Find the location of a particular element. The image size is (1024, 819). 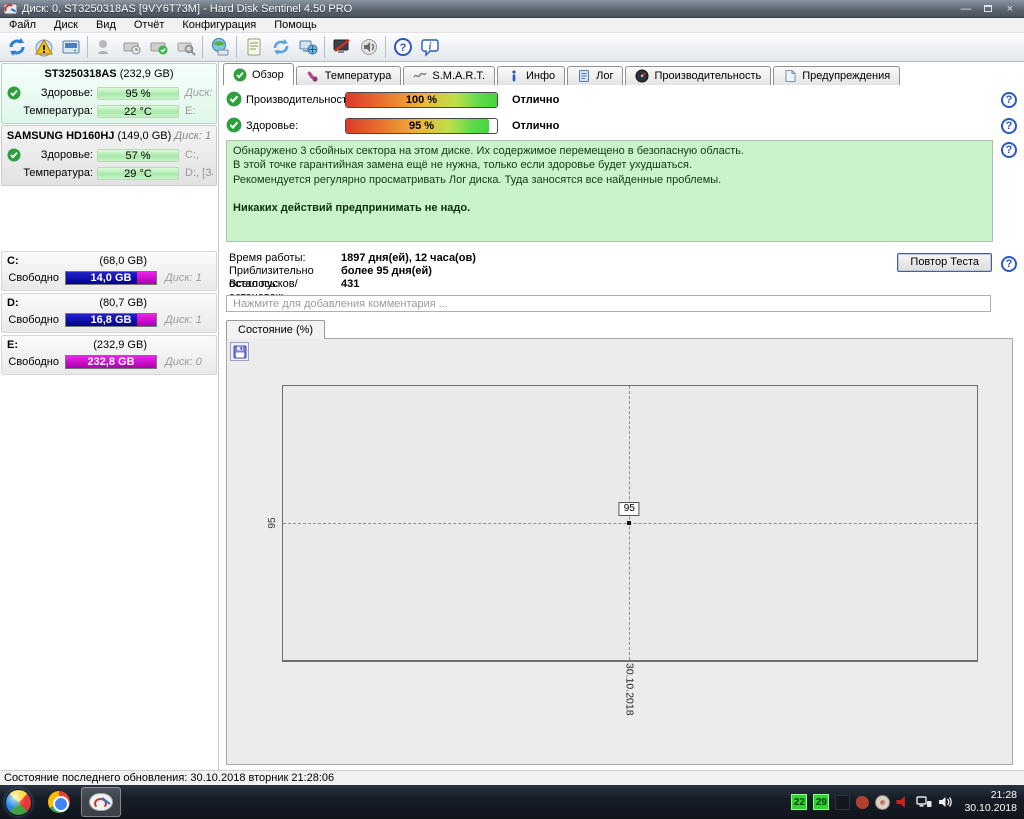

taskbar: 22 29 21:28 30.10.2018 is located at coordinates (512, 802).